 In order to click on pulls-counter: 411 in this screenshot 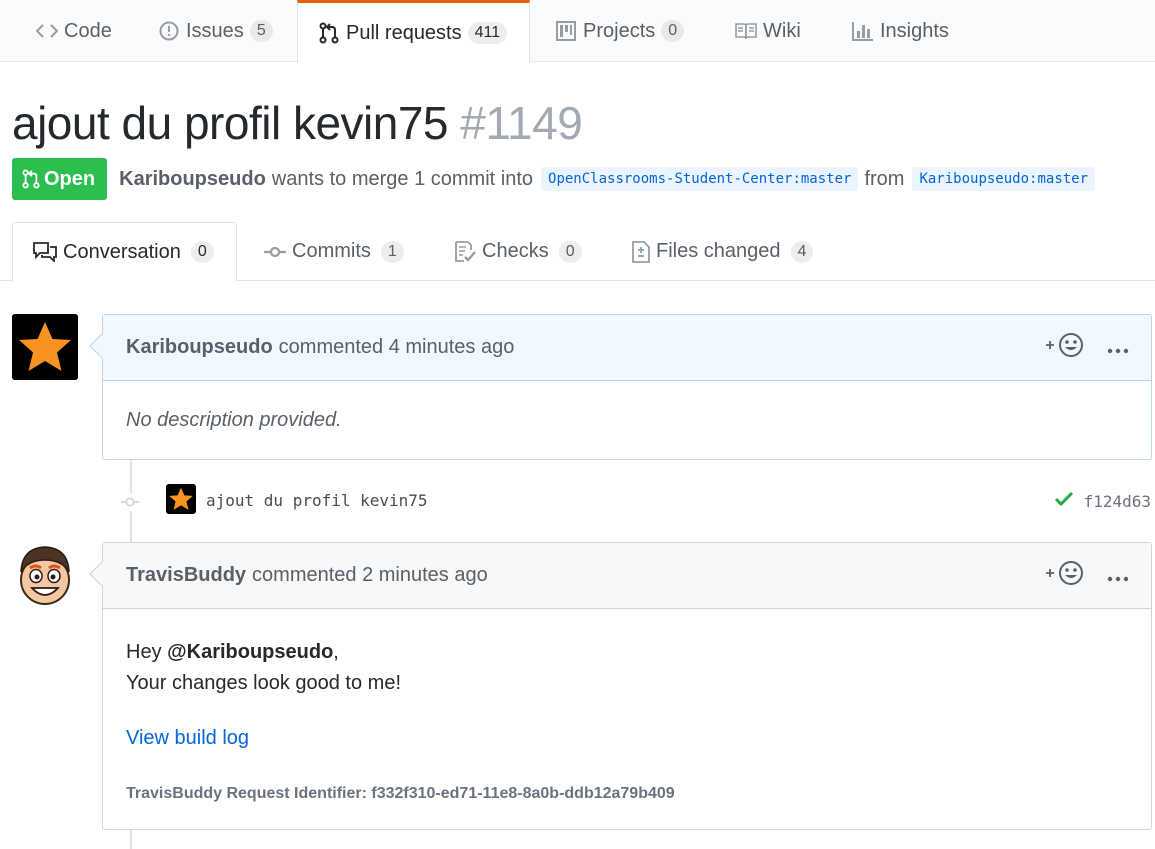, I will do `click(487, 33)`.